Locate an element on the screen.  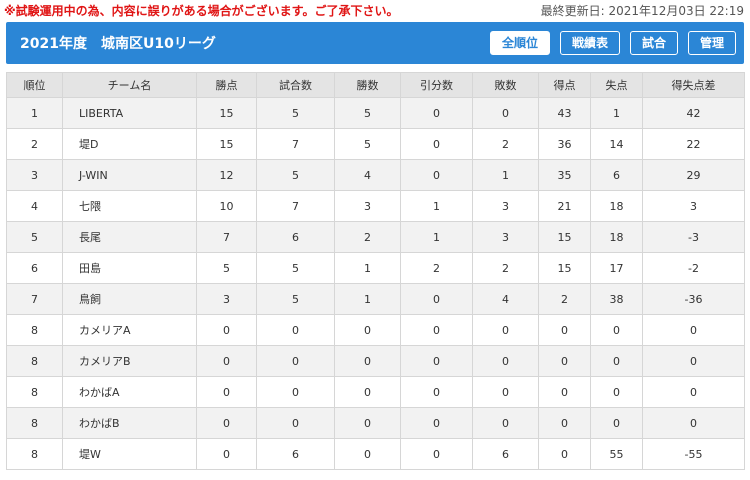
cell-draws: 2 is located at coordinates (436, 268).